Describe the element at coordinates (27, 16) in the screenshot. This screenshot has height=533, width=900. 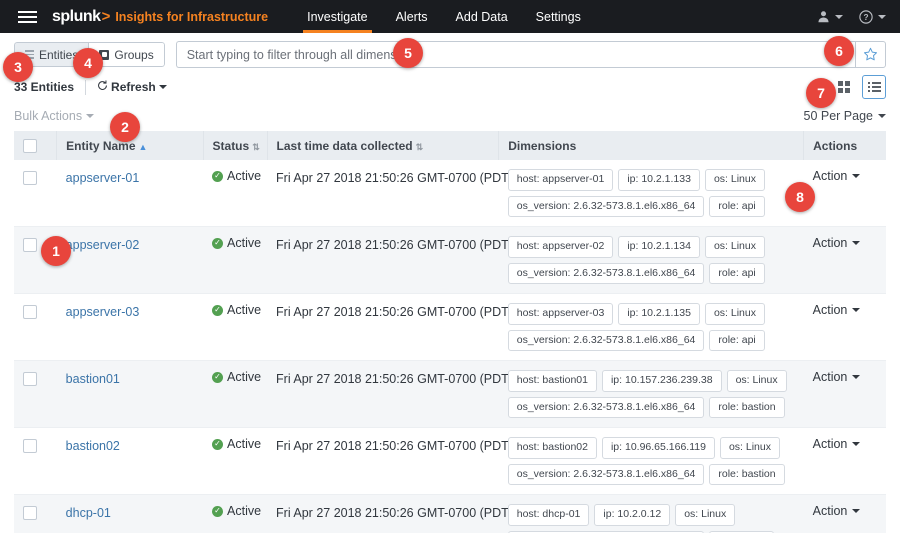
I see `hamburger-menu-icon` at that location.